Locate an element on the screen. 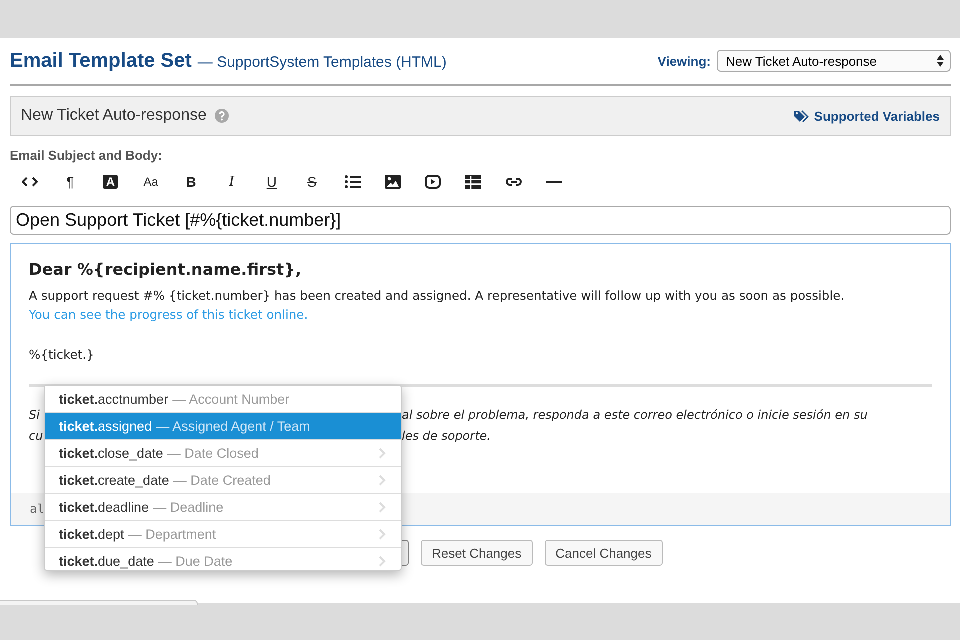 The width and height of the screenshot is (960, 640). suggestion-item: ticket.assigned — Assigned Agent / Team is located at coordinates (223, 426).